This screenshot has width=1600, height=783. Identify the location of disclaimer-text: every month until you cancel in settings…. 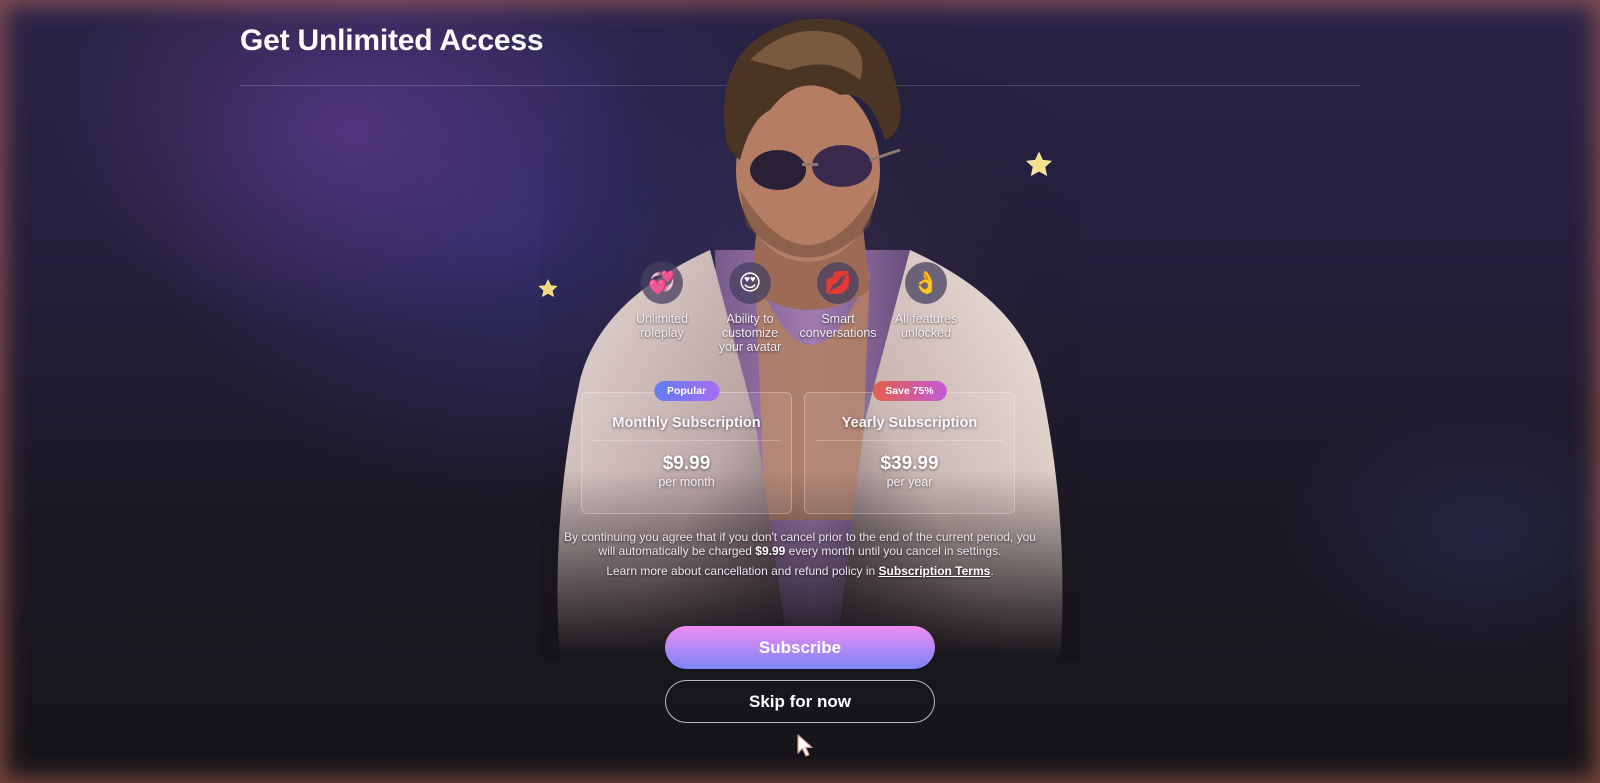
(893, 551).